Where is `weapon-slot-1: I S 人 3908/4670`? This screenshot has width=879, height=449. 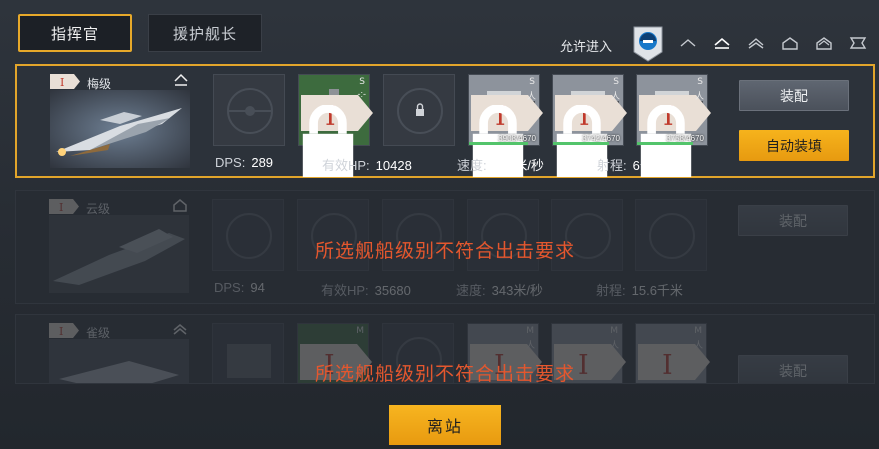
weapon-slot-1: I S 人 3908/4670 is located at coordinates (505, 125).